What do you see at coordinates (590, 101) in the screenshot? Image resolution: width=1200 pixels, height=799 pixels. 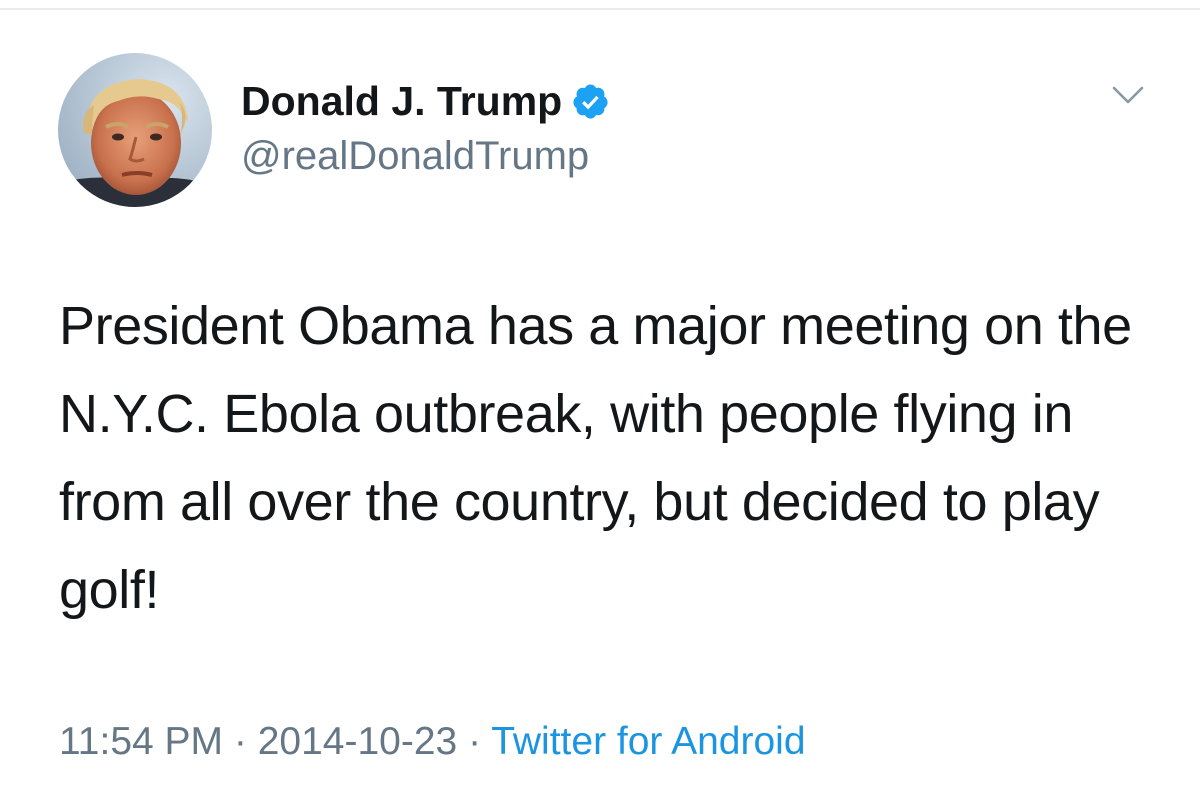 I see `verified-badge-icon` at bounding box center [590, 101].